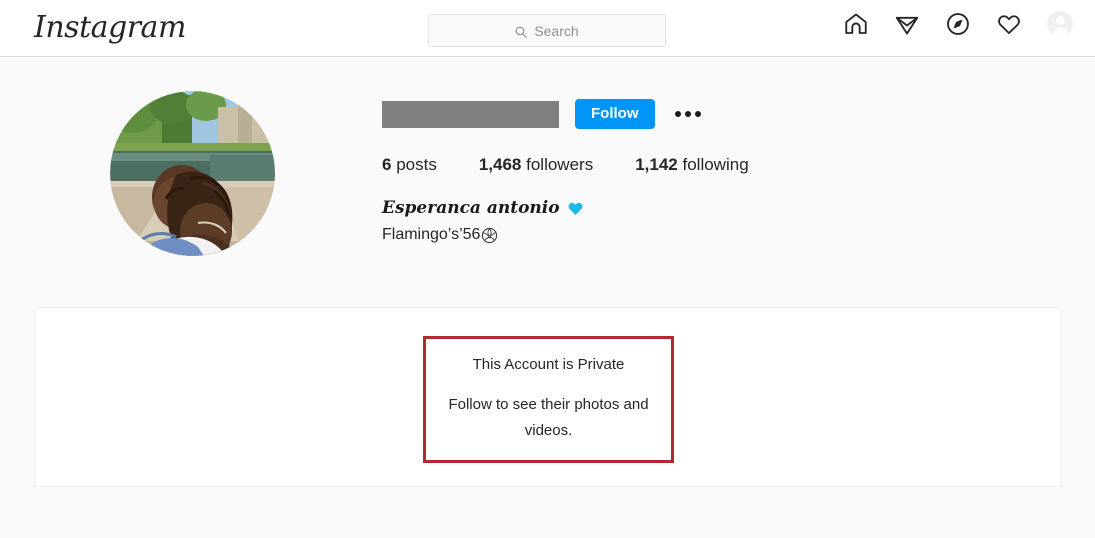  Describe the element at coordinates (856, 24) in the screenshot. I see `home-icon` at that location.